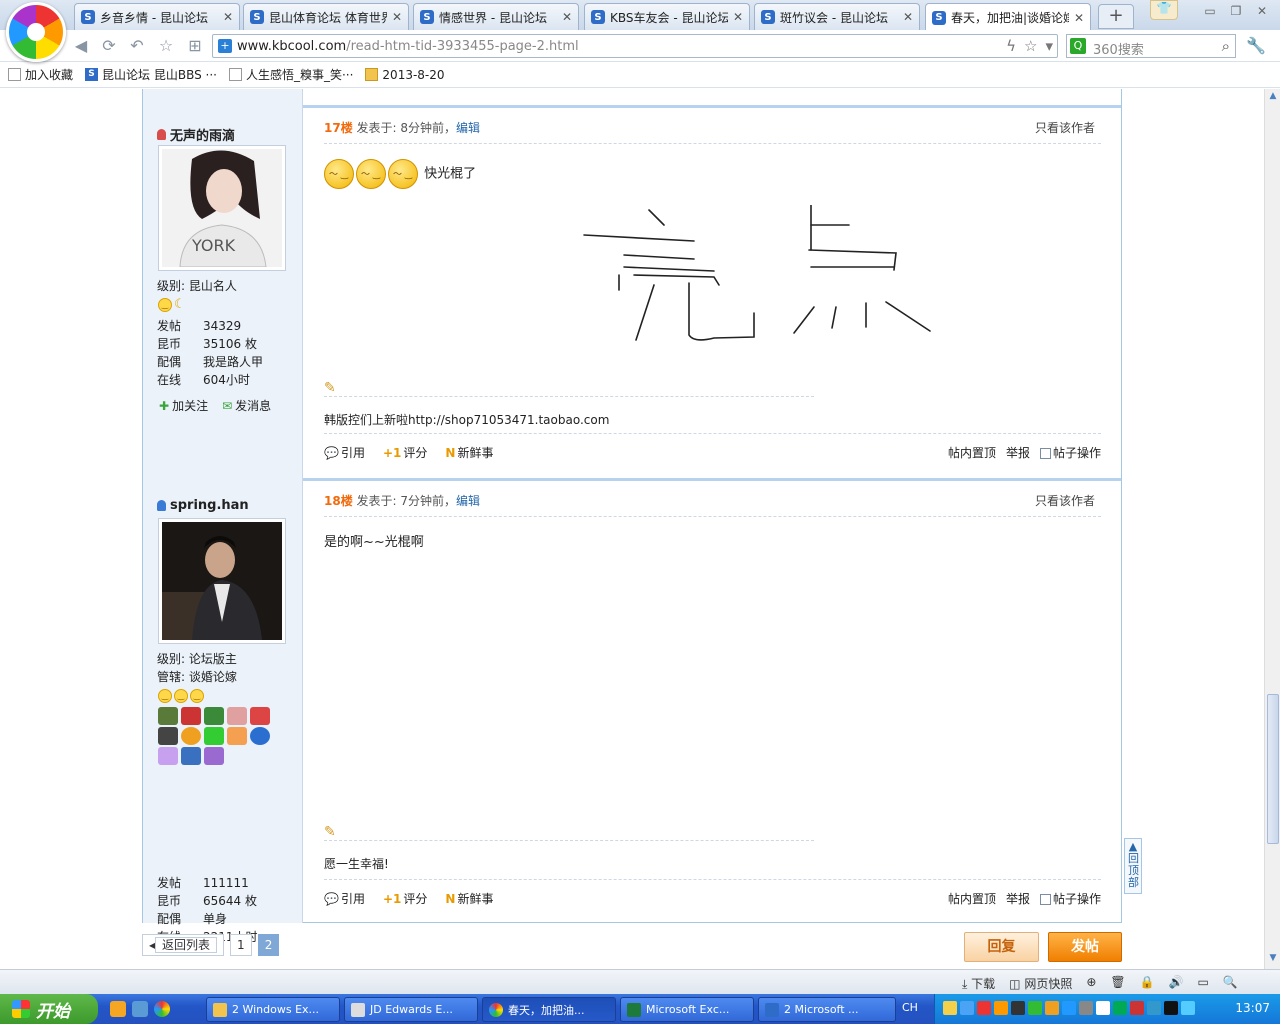 Image resolution: width=1280 pixels, height=1024 pixels. Describe the element at coordinates (214, 736) in the screenshot. I see `clover-icon` at that location.